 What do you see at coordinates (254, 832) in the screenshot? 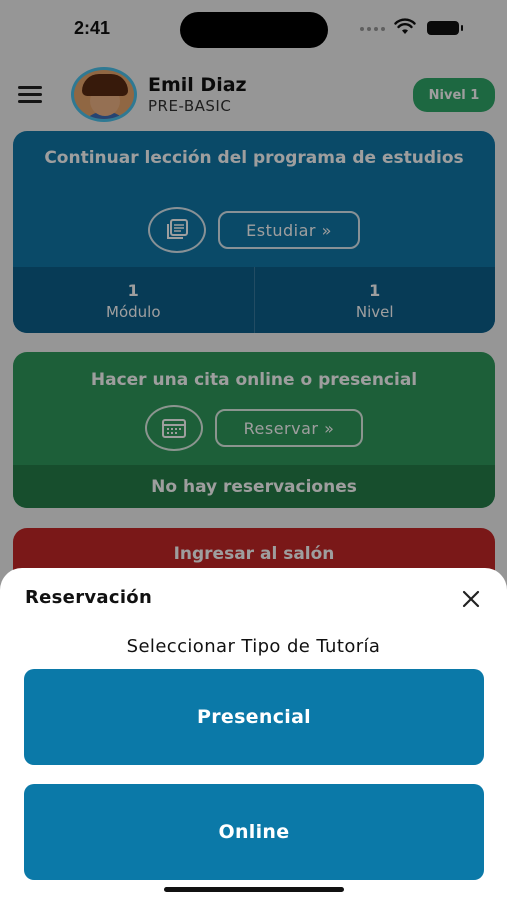
I see `online-button: Online` at bounding box center [254, 832].